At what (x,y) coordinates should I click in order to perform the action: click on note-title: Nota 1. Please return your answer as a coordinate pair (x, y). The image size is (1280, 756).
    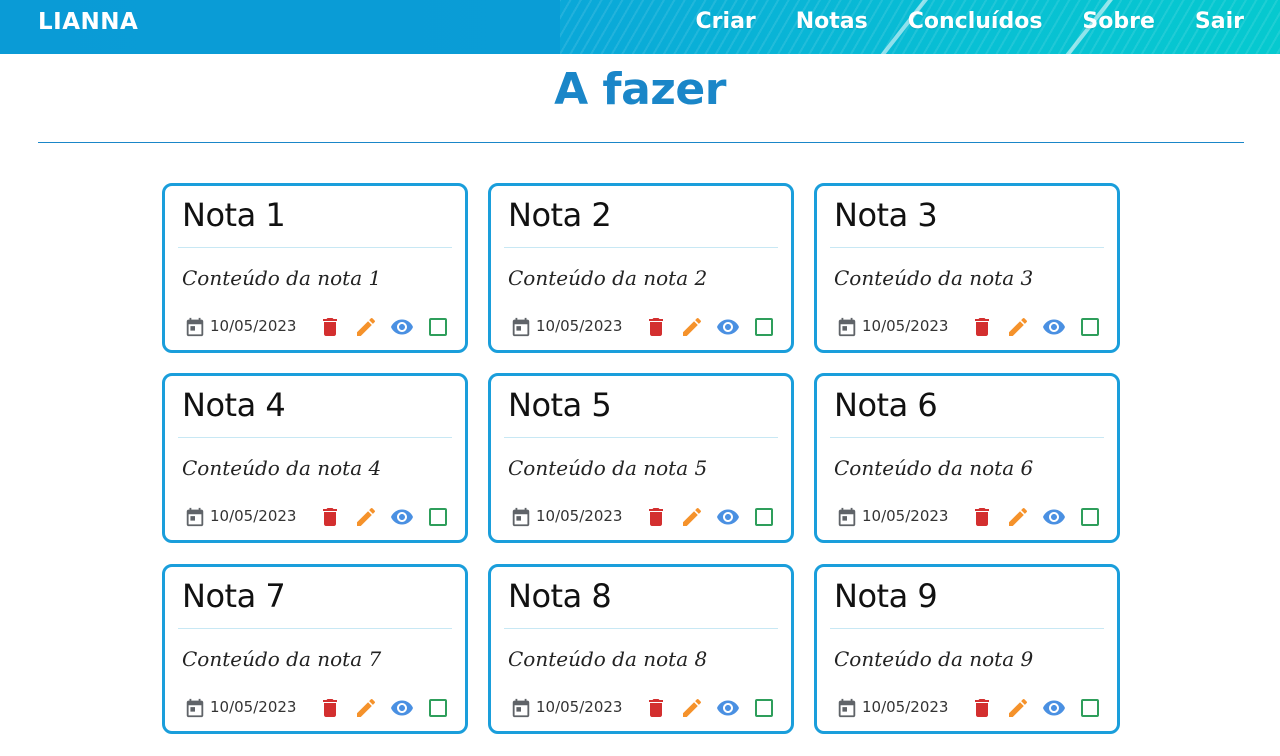
    Looking at the image, I should click on (234, 215).